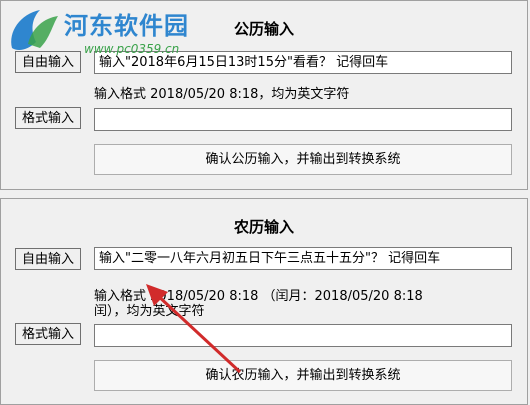  Describe the element at coordinates (48, 118) in the screenshot. I see `solar-format-input-button: 格式输入` at that location.